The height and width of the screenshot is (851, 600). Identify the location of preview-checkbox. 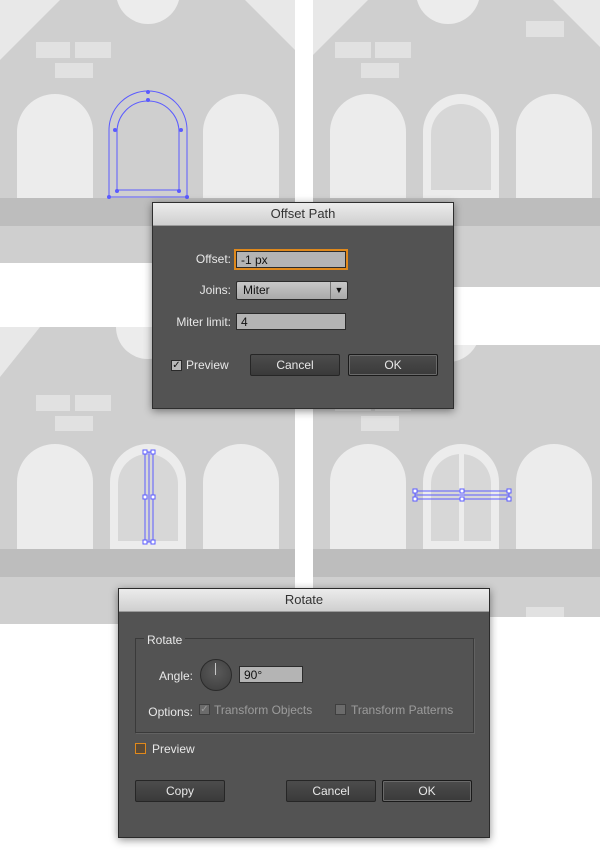
(140, 748).